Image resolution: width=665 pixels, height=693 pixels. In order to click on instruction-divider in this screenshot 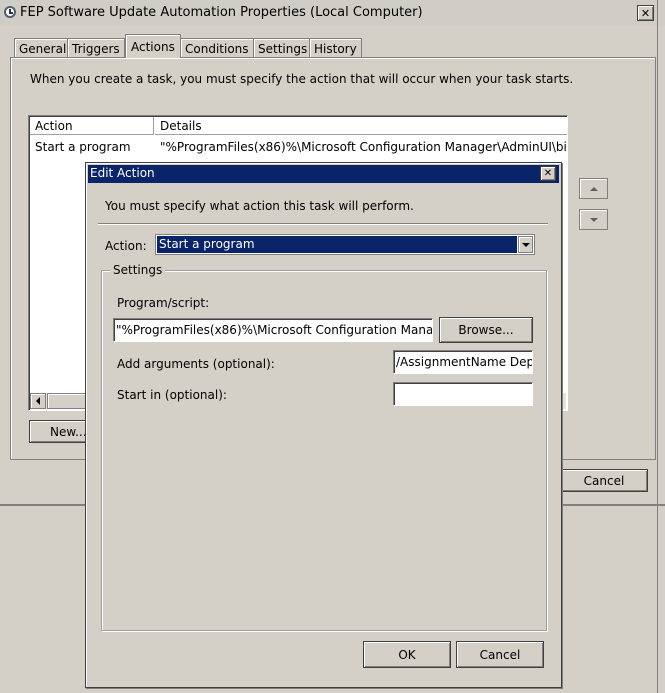, I will do `click(323, 223)`.